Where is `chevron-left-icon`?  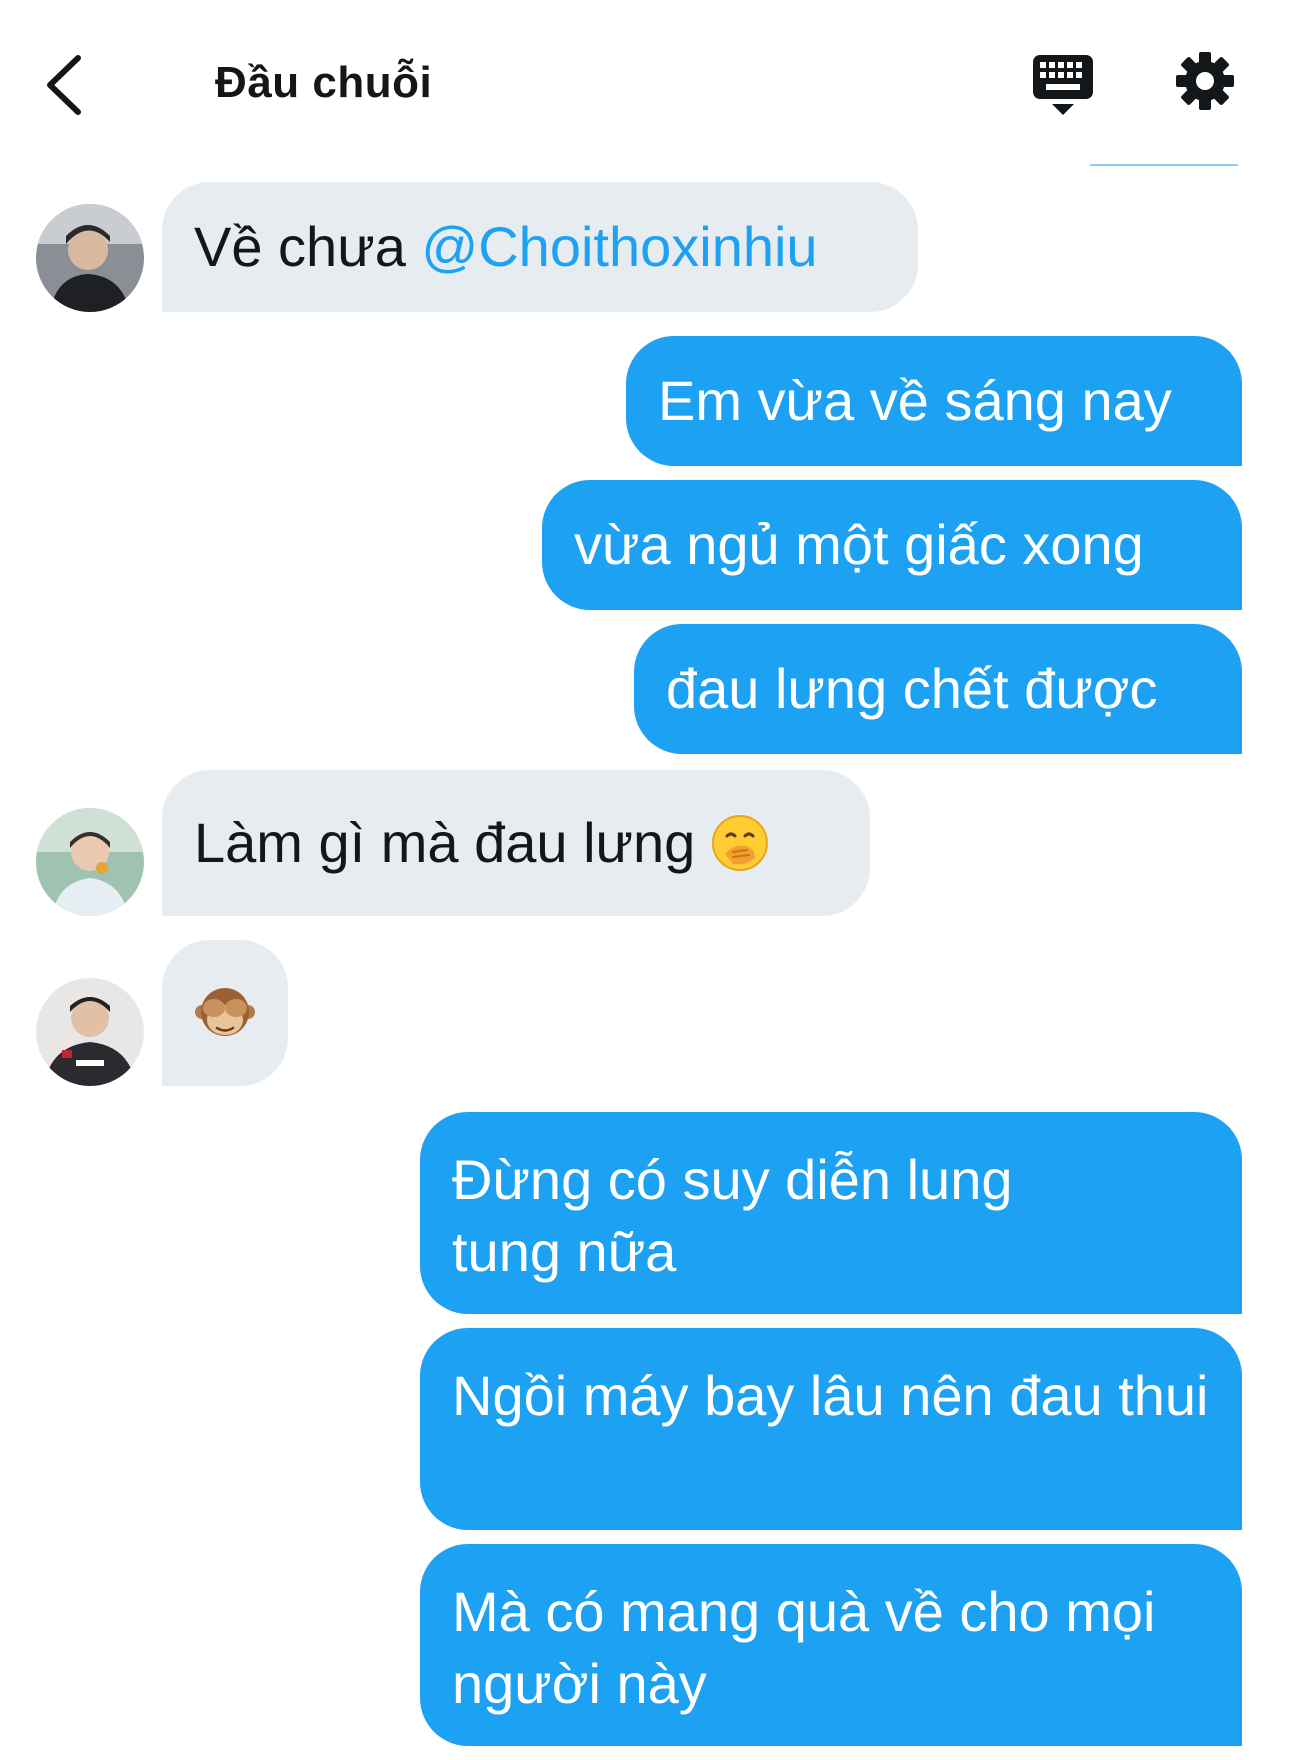 chevron-left-icon is located at coordinates (64, 85).